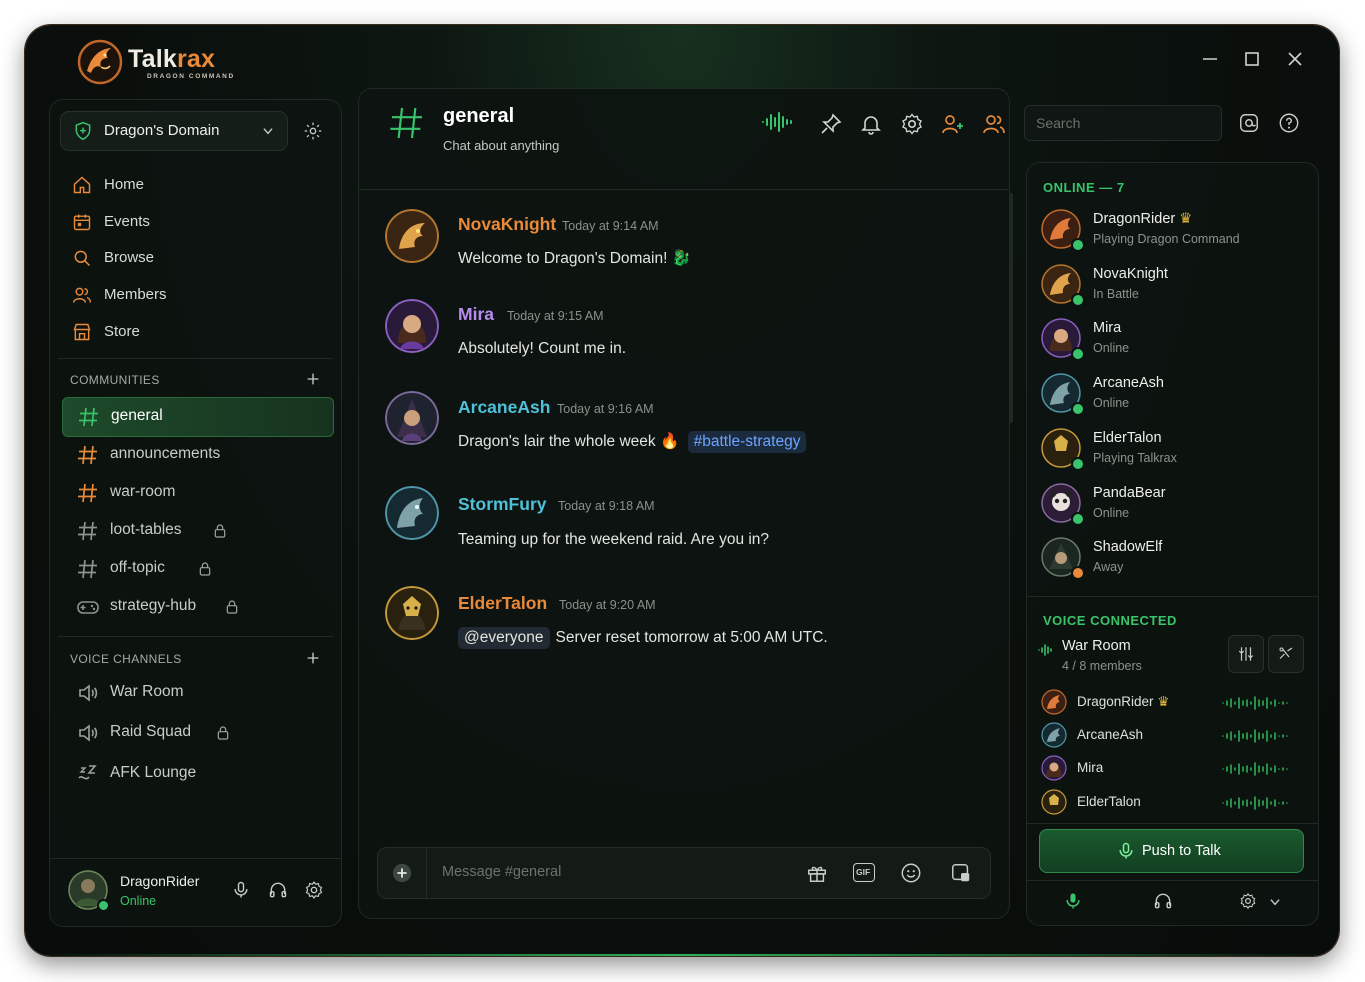  What do you see at coordinates (1249, 123) in the screenshot?
I see `mention-inbox-icon` at bounding box center [1249, 123].